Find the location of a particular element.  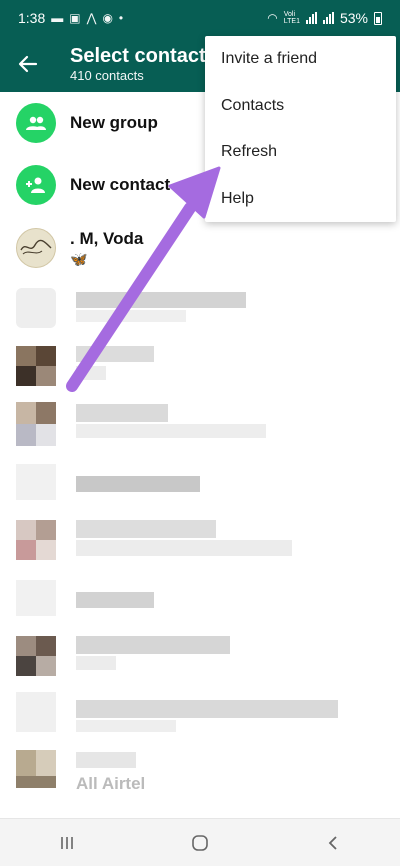

messenger-icon: ◉ is located at coordinates (107, 18).